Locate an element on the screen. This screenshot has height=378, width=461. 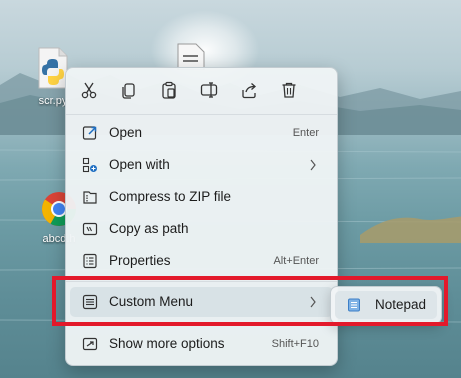
menu-item-show-more-options: Show more options Shift+F10 is located at coordinates (201, 344).